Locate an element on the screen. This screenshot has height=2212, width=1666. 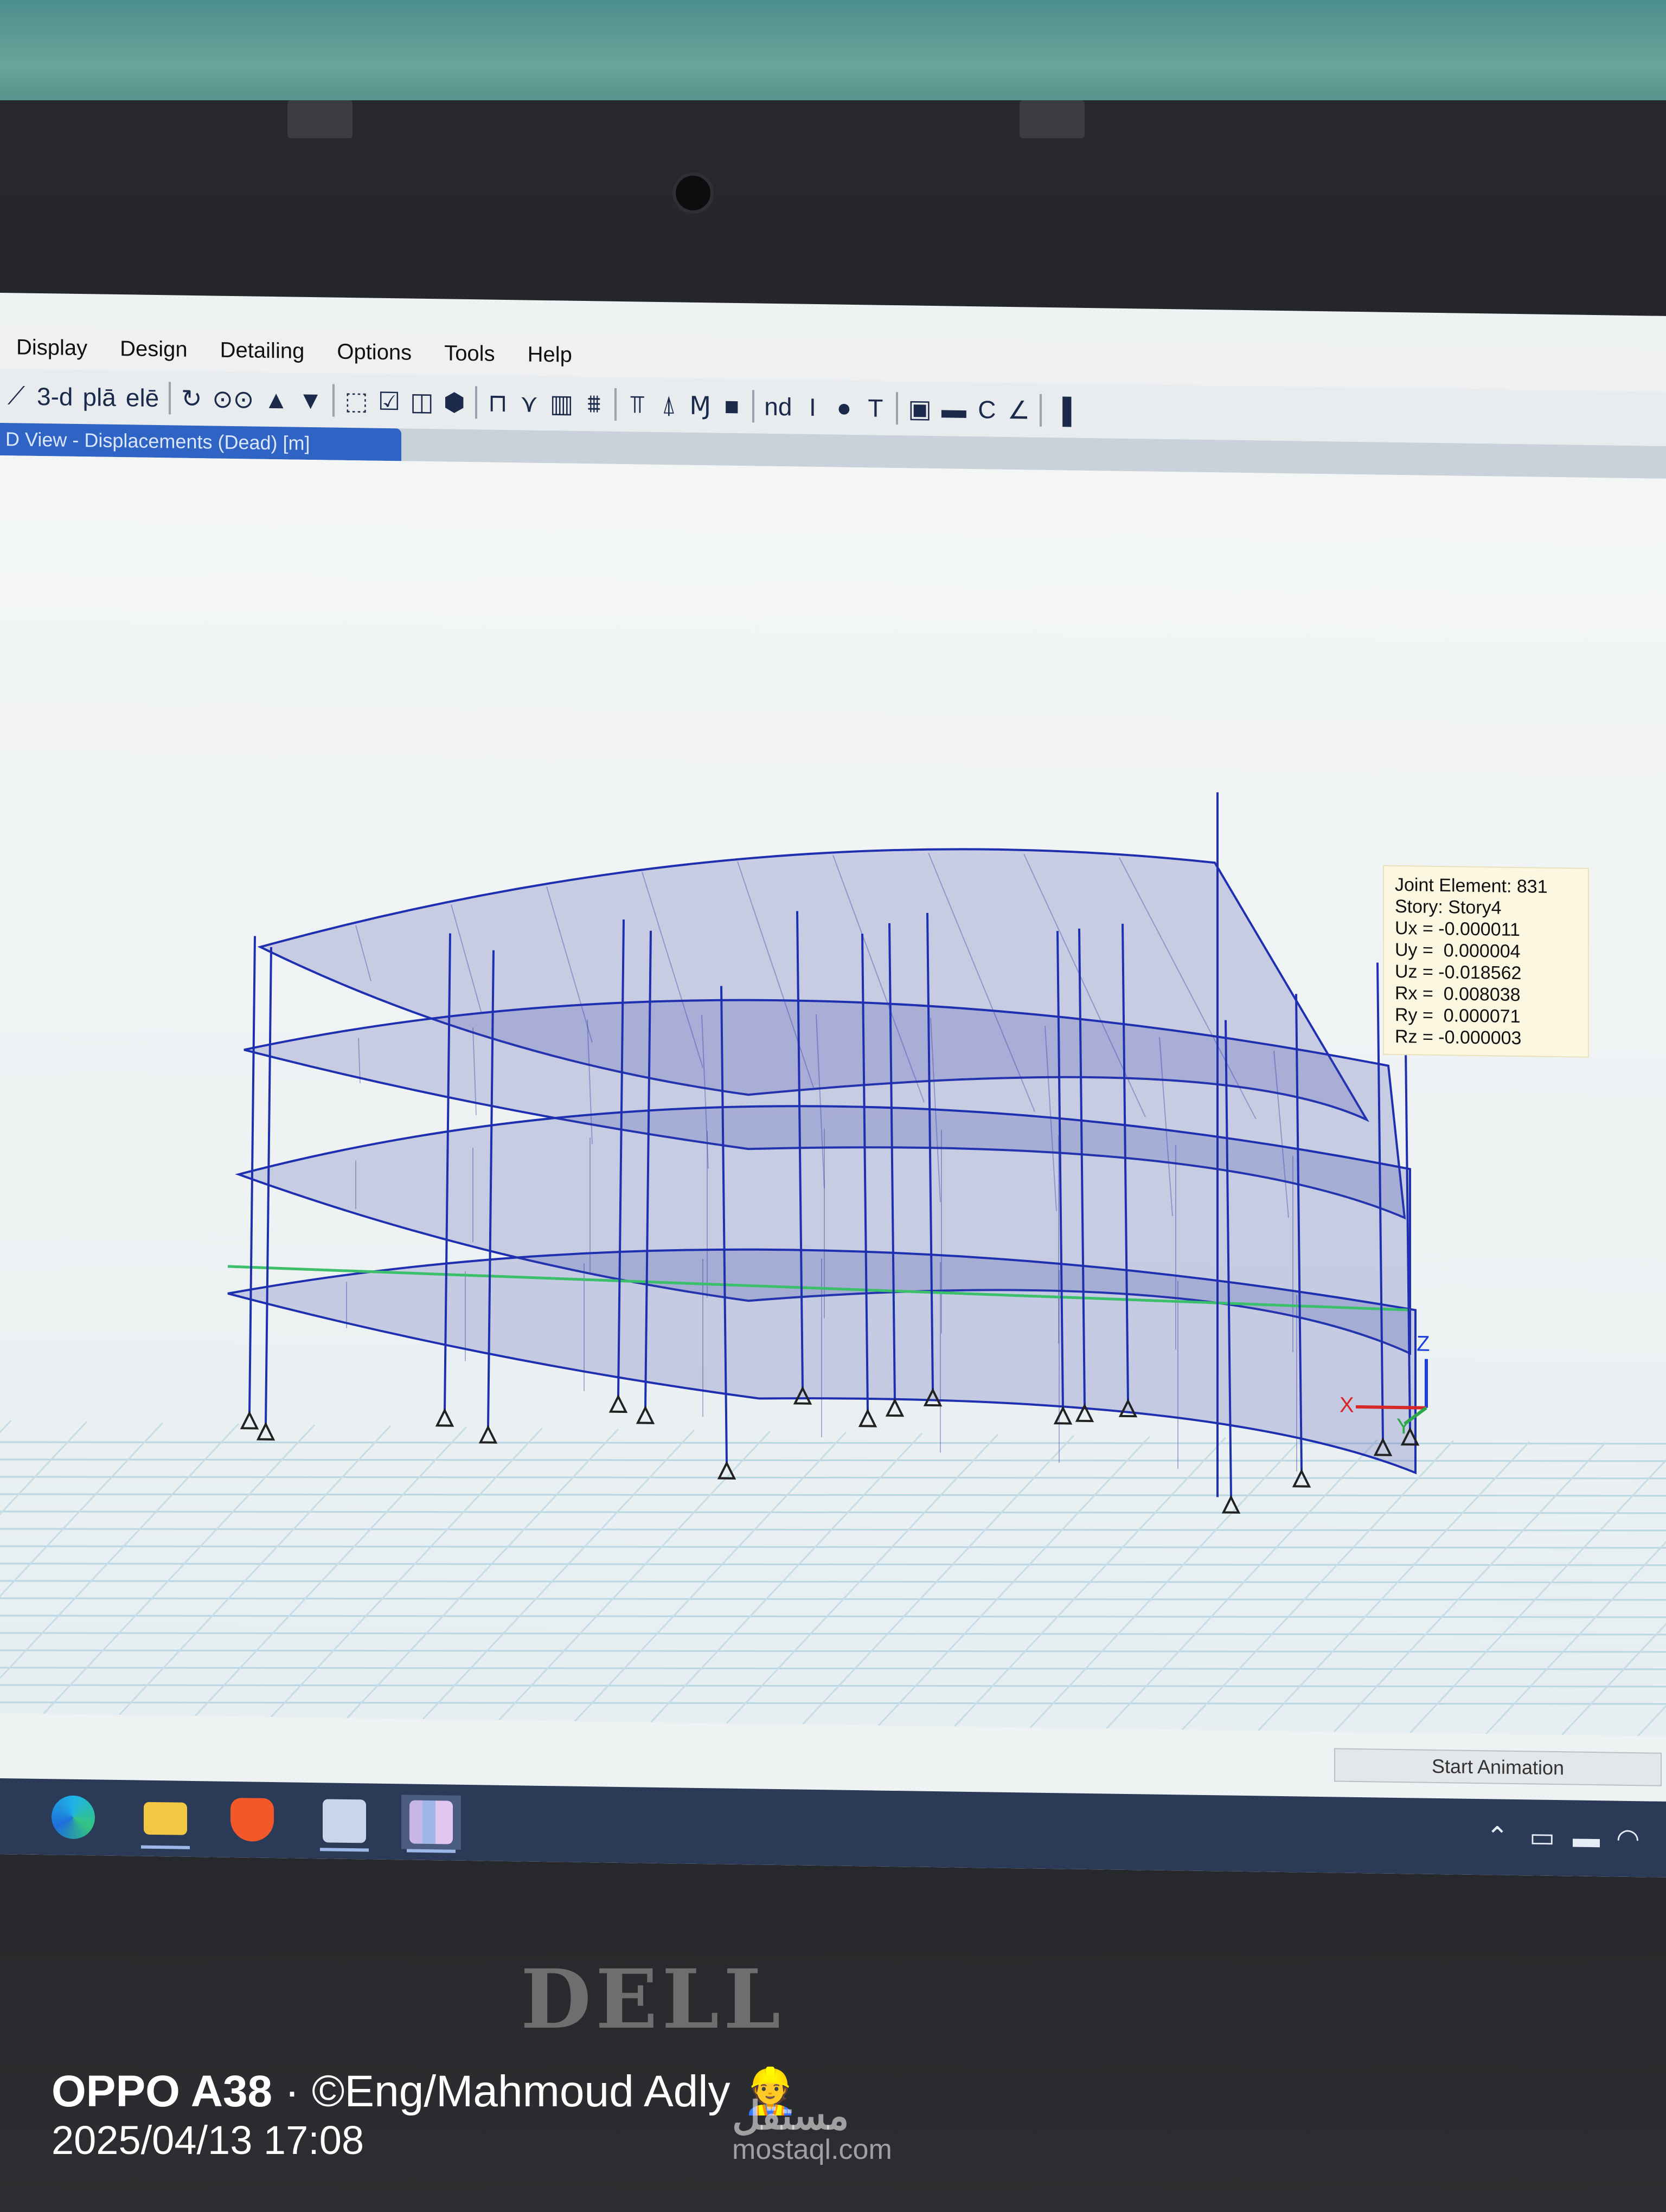
file-explorer-icon is located at coordinates (165, 1818).